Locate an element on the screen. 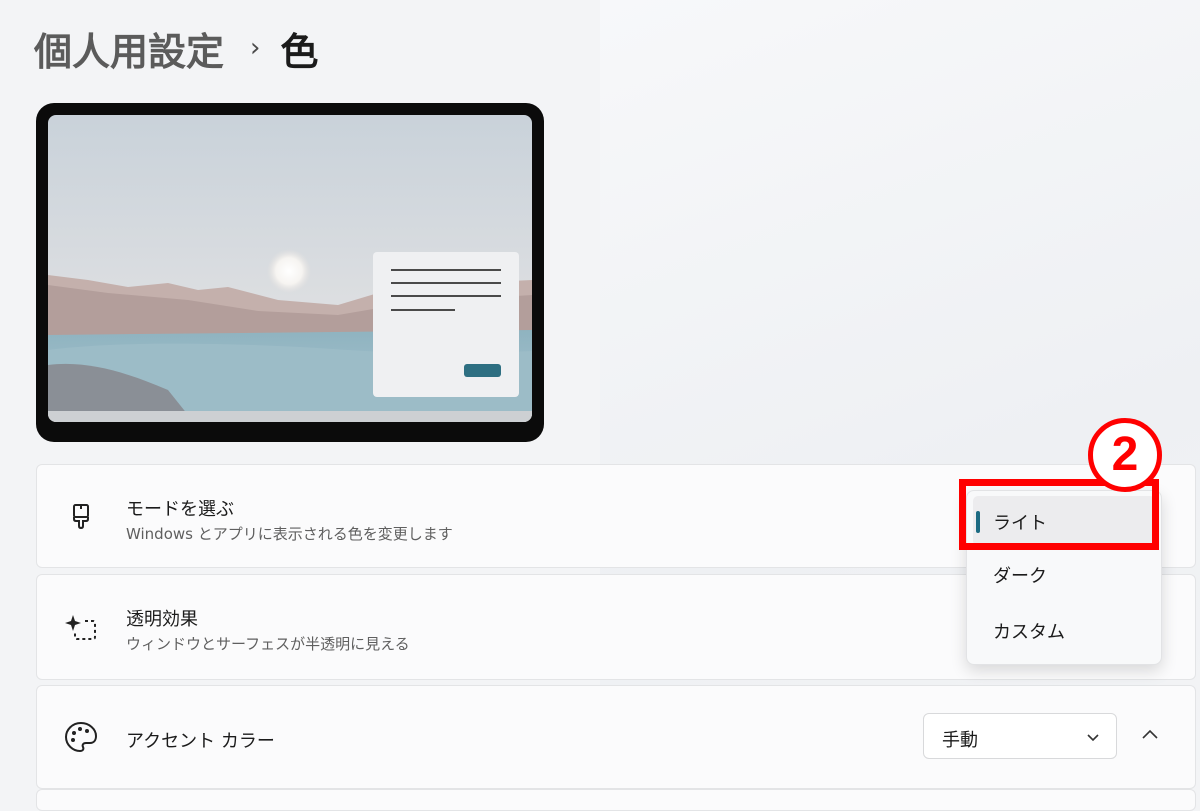 The width and height of the screenshot is (1200, 811). palette-icon is located at coordinates (81, 737).